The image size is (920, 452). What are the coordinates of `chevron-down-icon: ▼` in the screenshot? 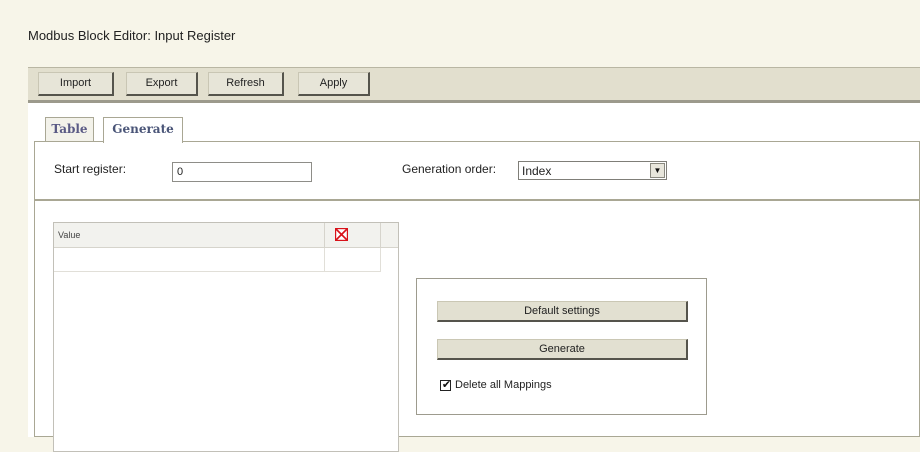 It's located at (657, 170).